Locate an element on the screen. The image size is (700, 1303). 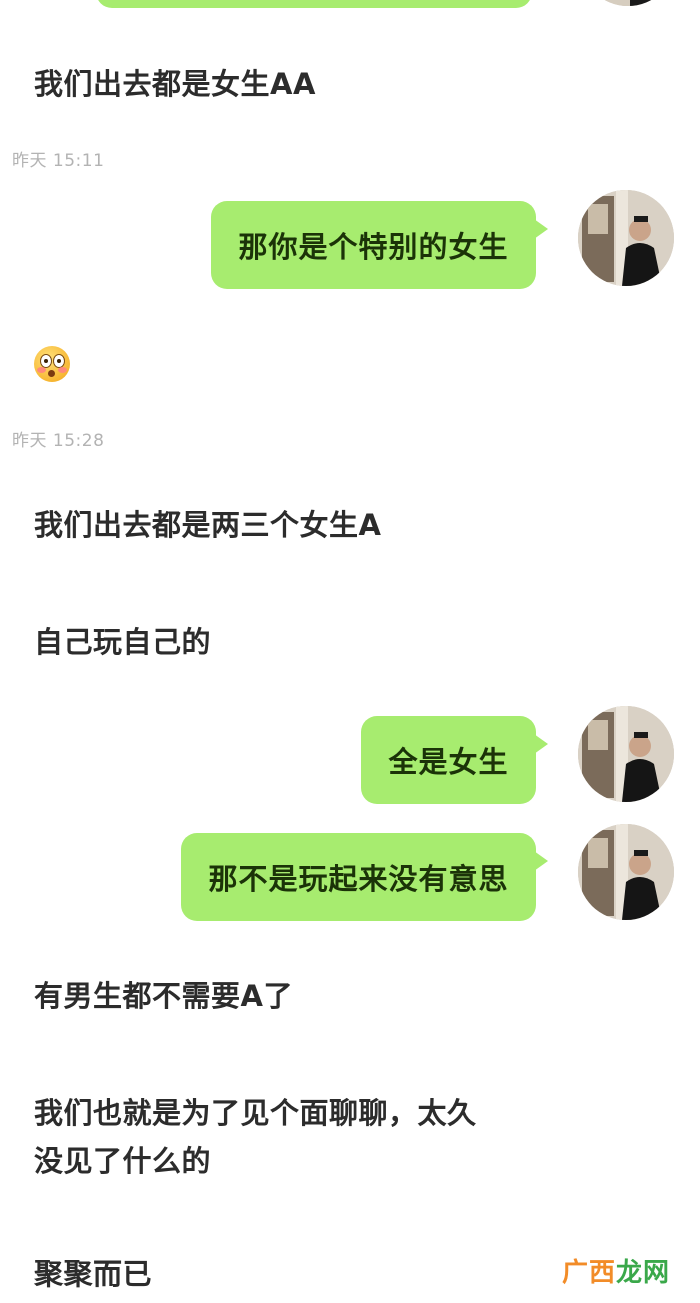
timestamp: 昨天 15:11 is located at coordinates (58, 161).